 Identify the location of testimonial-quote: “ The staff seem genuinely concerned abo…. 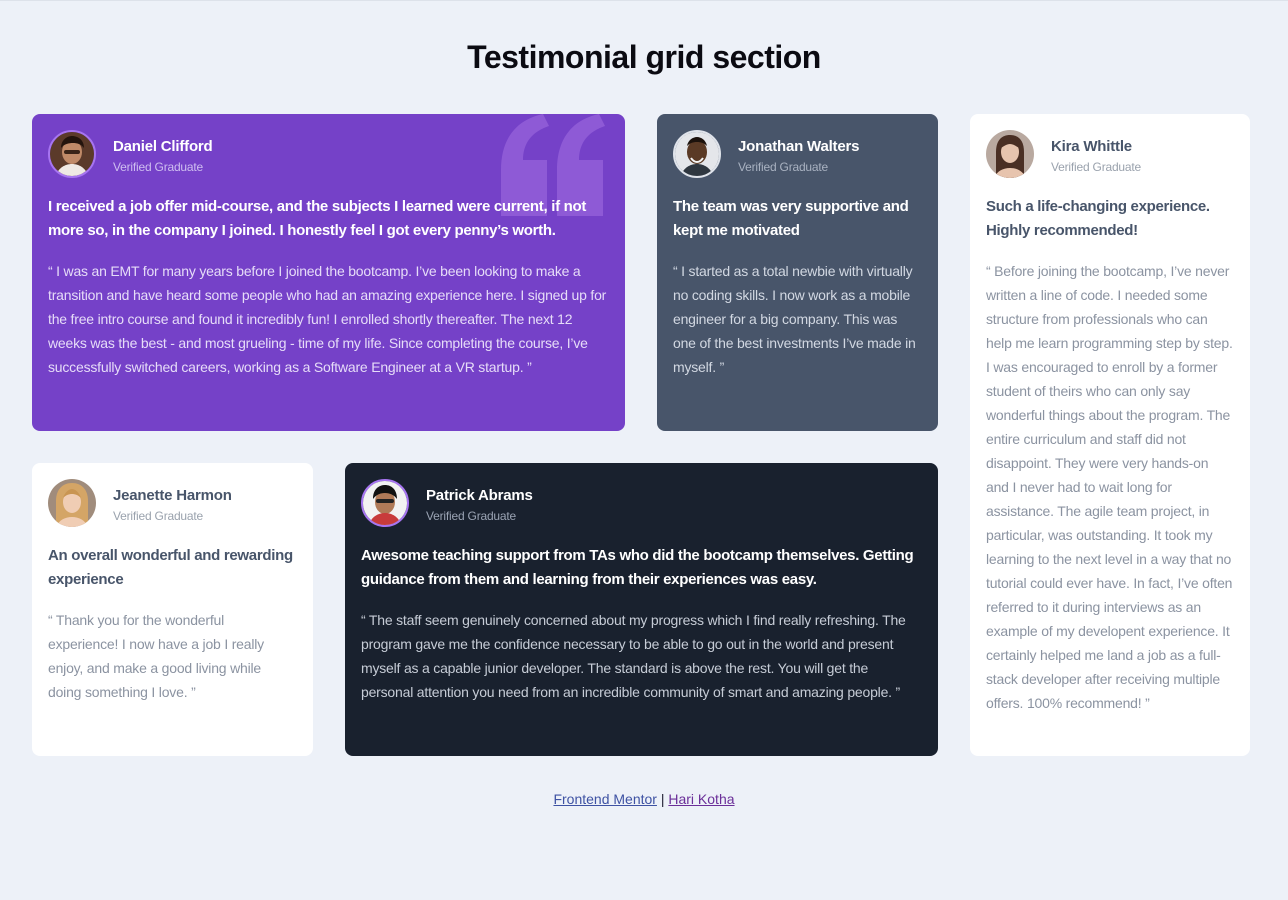
(633, 656).